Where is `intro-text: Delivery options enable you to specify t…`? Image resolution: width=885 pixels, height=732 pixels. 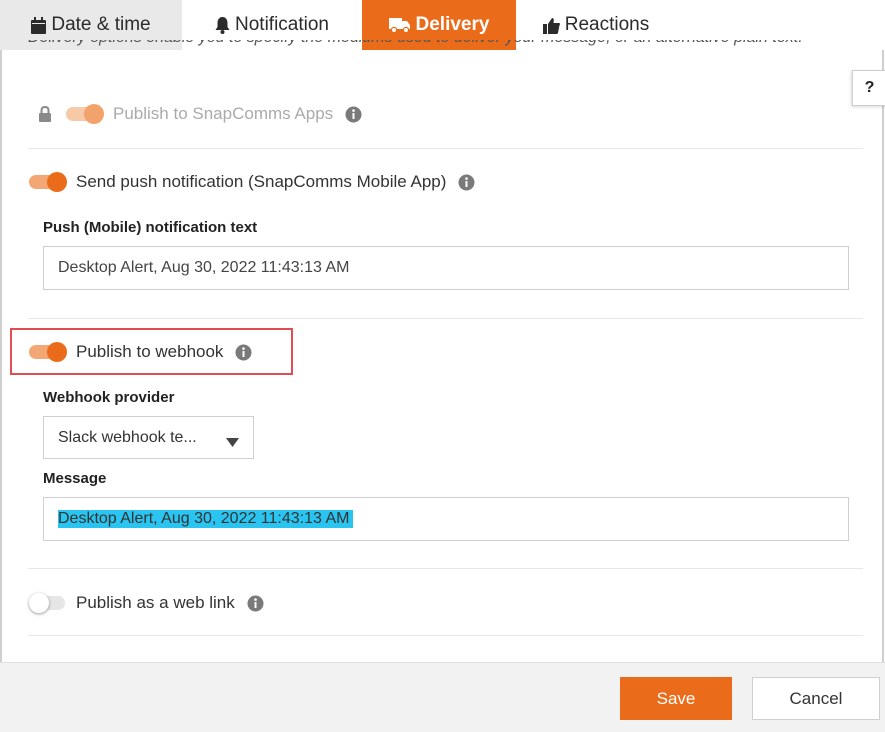 intro-text: Delivery options enable you to specify t… is located at coordinates (415, 47).